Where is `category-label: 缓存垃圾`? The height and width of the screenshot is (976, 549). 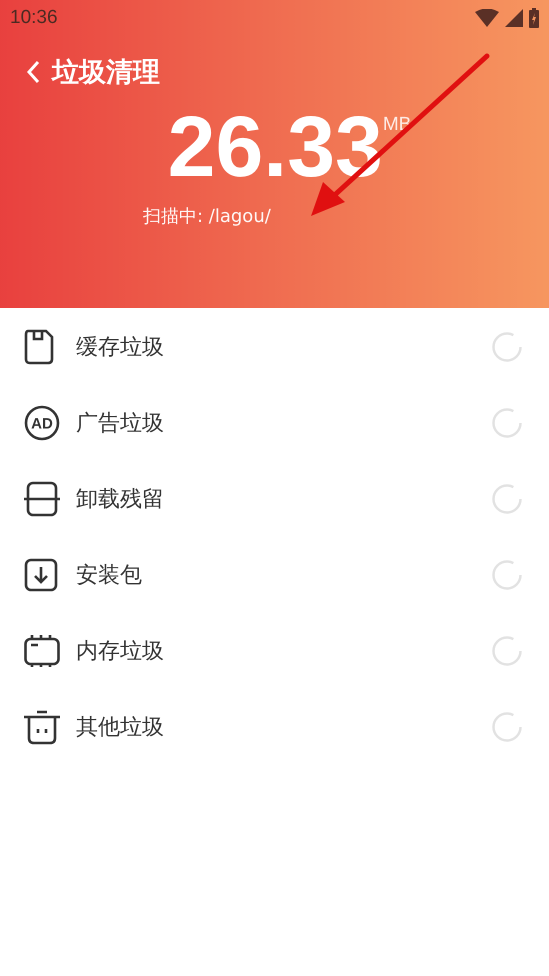
category-label: 缓存垃圾 is located at coordinates (120, 348).